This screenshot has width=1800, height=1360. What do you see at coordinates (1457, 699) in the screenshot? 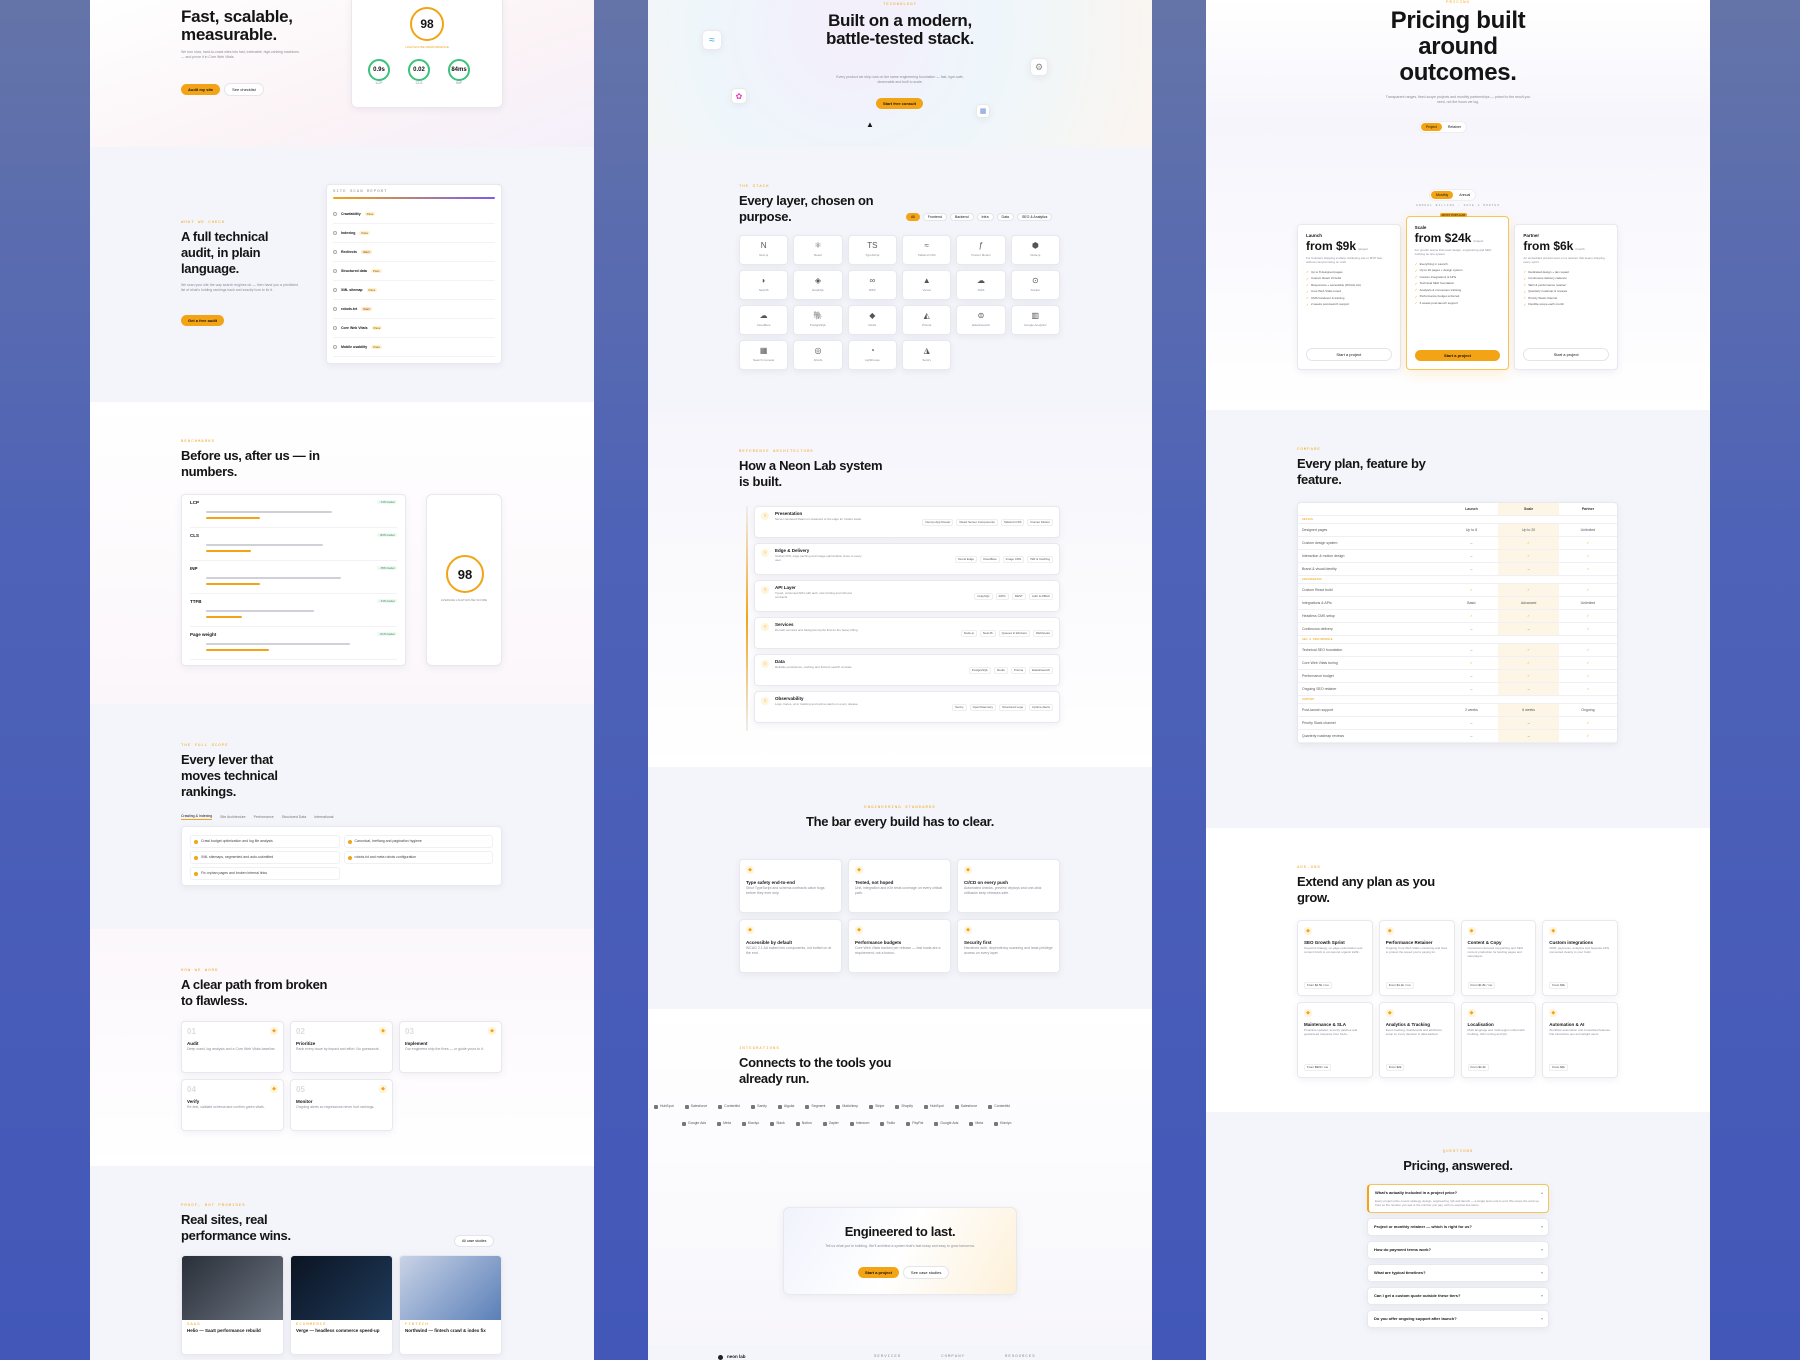
I see `group-label: SUPPORT` at bounding box center [1457, 699].